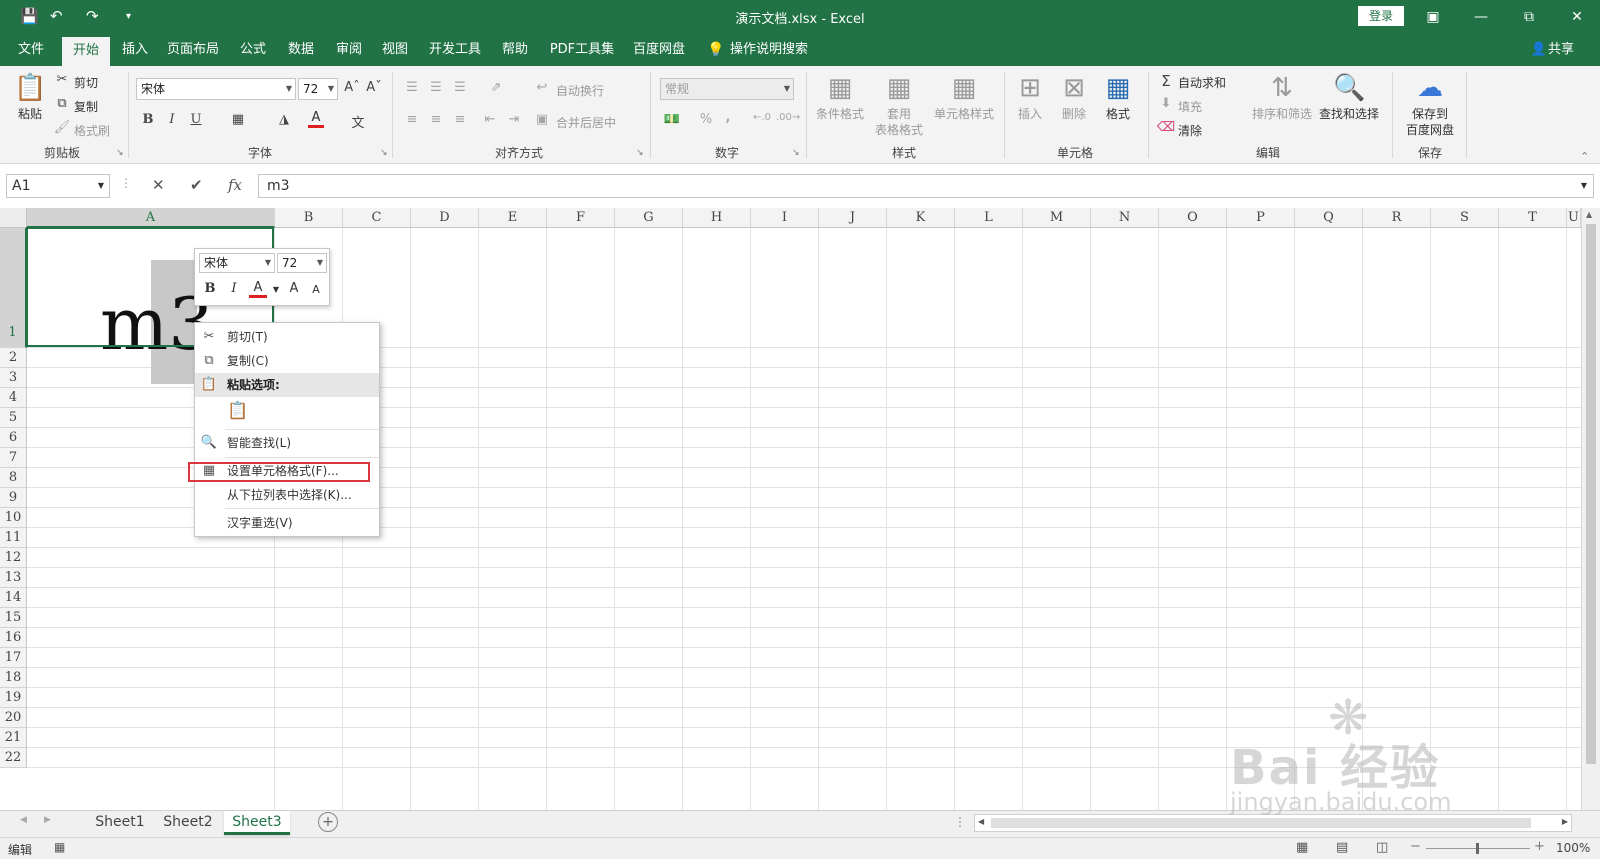 This screenshot has height=859, width=1600. I want to click on mini-bold-button: B, so click(210, 288).